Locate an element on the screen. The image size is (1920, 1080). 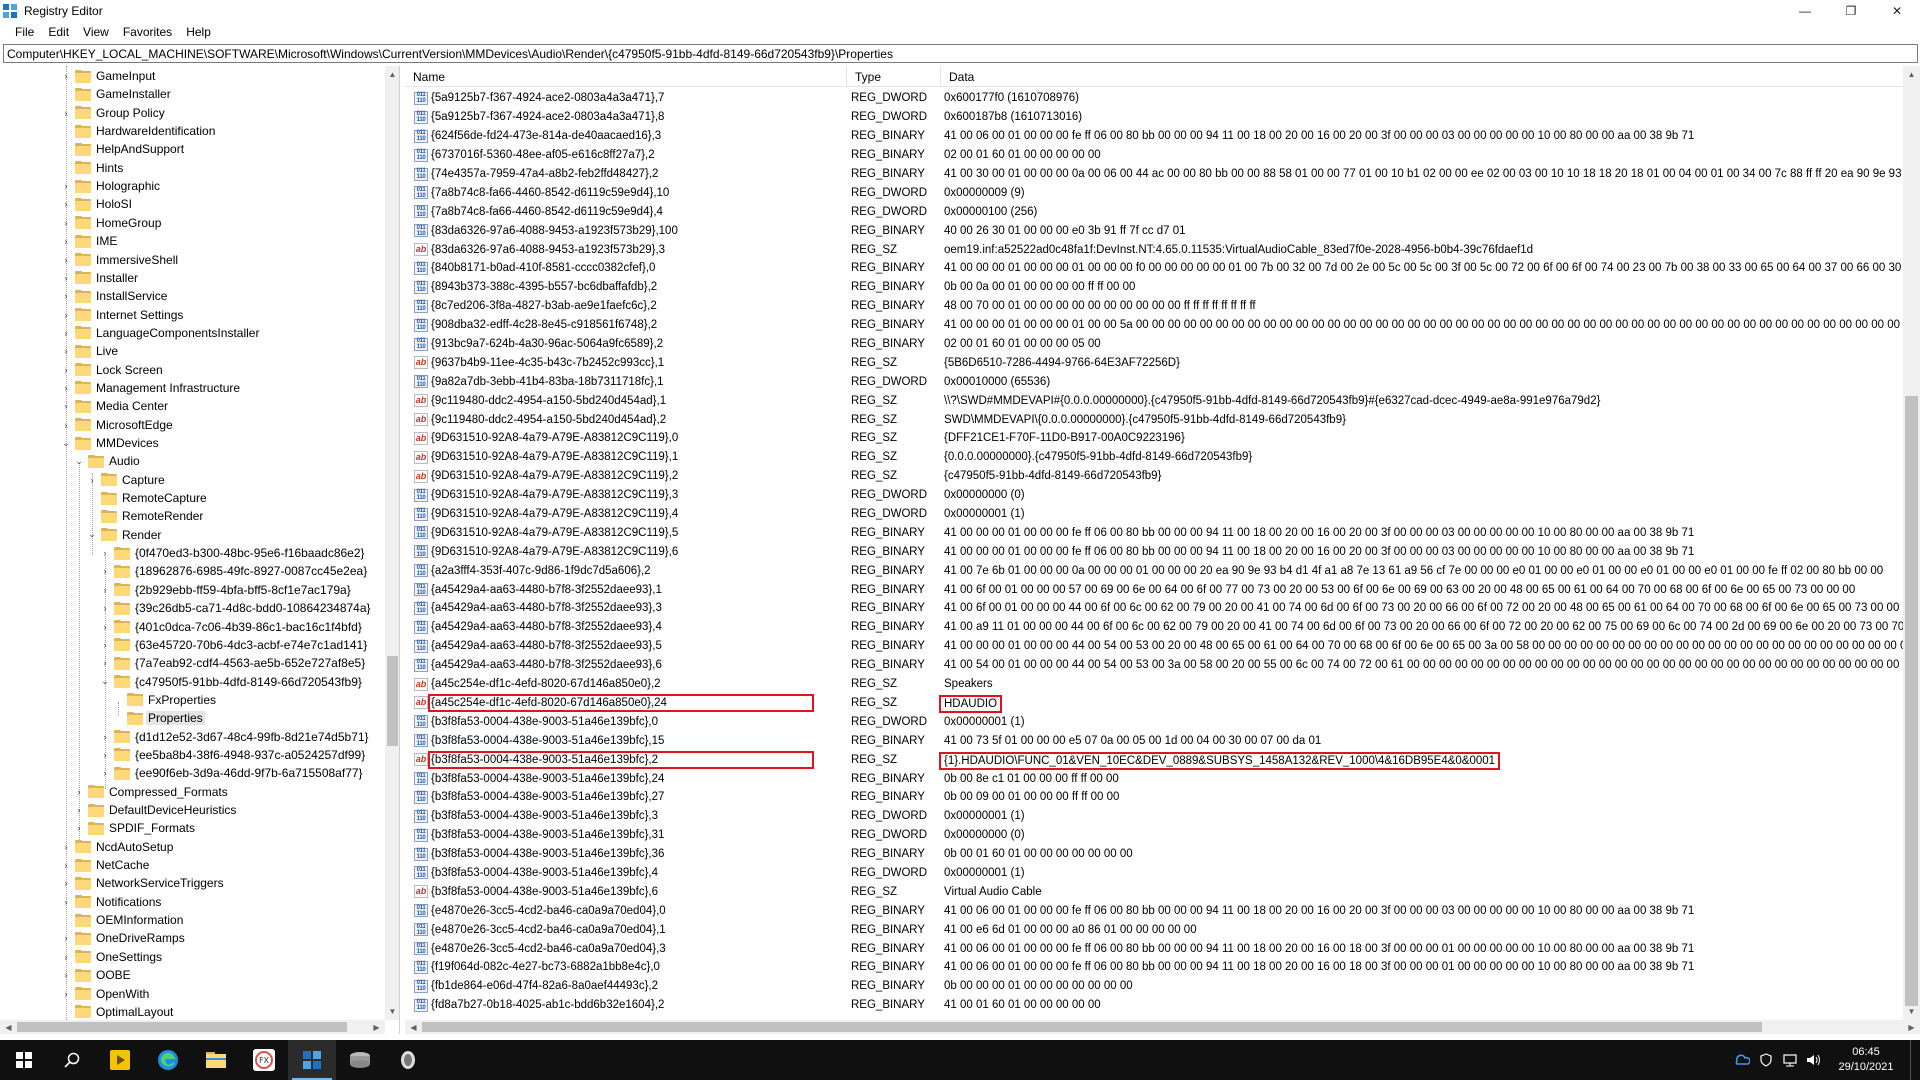
values-vertical-scrollbar: ▲ ▼ is located at coordinates (1911, 543).